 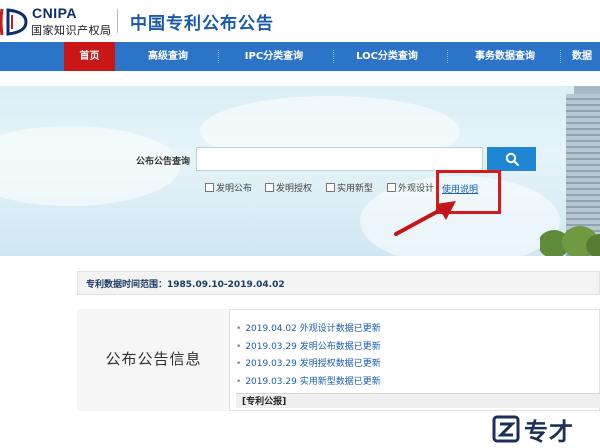 What do you see at coordinates (234, 189) in the screenshot?
I see `checkbox-label: 发明公布` at bounding box center [234, 189].